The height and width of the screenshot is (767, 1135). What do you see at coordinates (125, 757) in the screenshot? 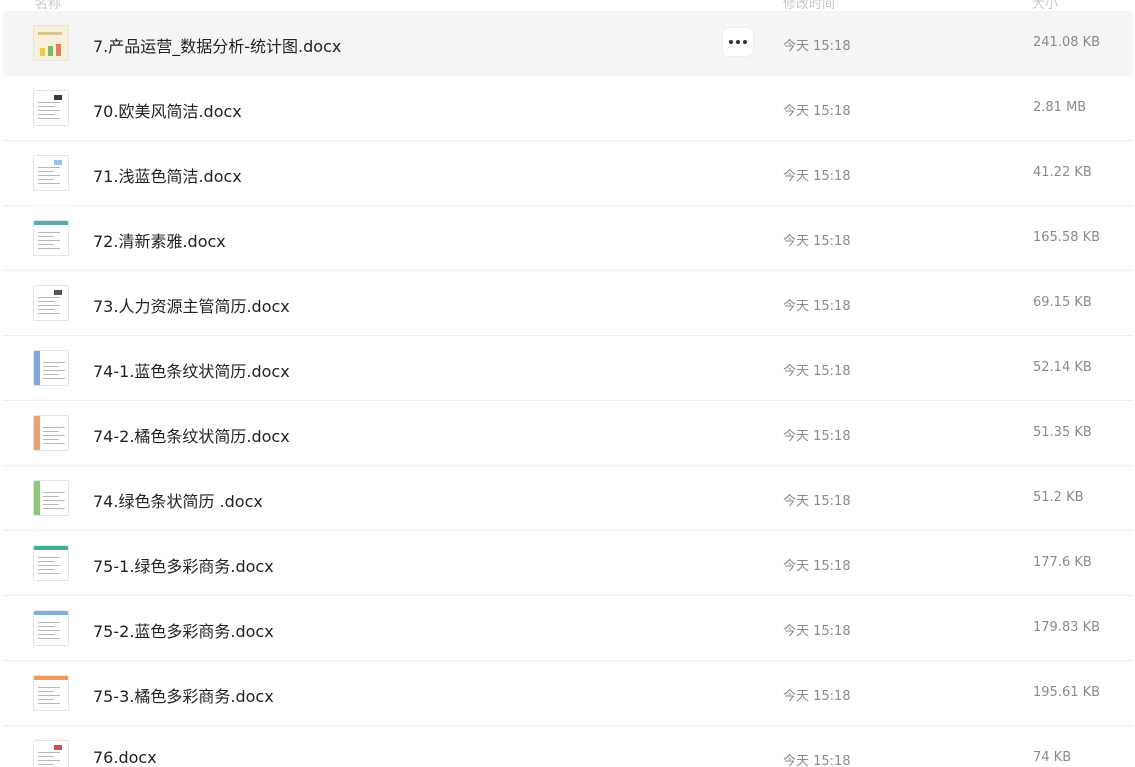
I see `file-name: 76.docx` at bounding box center [125, 757].